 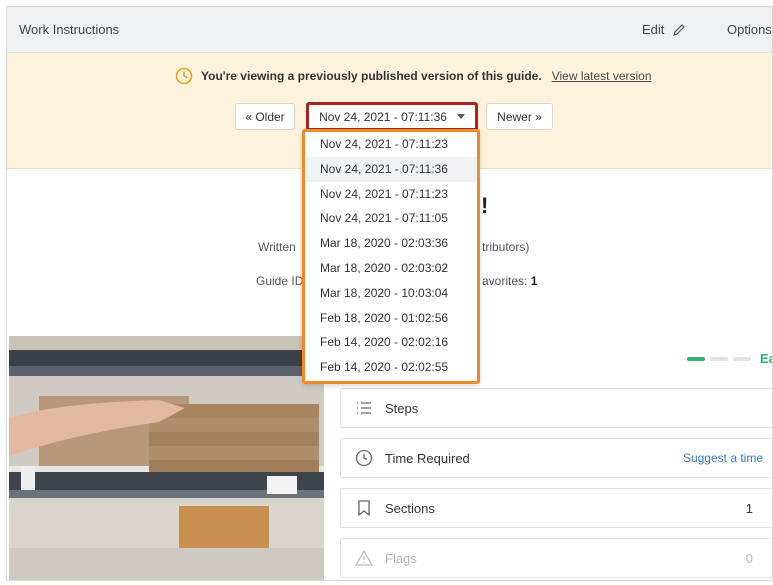 What do you see at coordinates (391, 268) in the screenshot?
I see `version-option: Mar 18, 2020 - 02:03:02` at bounding box center [391, 268].